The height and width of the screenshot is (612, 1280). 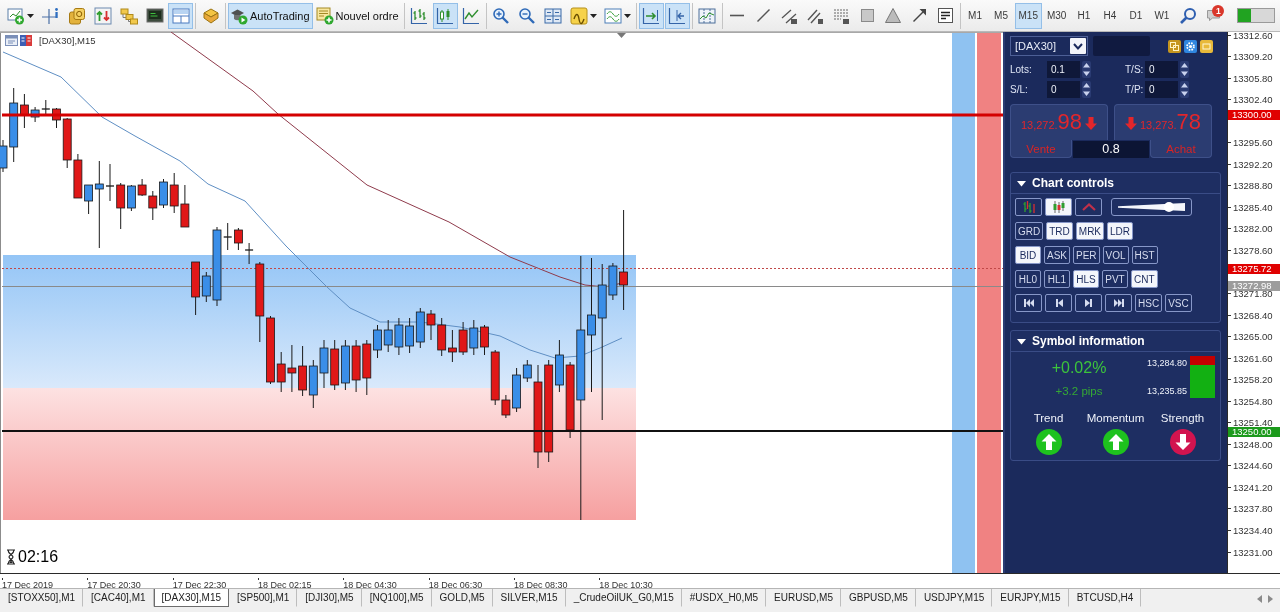 What do you see at coordinates (651, 15) in the screenshot?
I see `auto-scroll-button` at bounding box center [651, 15].